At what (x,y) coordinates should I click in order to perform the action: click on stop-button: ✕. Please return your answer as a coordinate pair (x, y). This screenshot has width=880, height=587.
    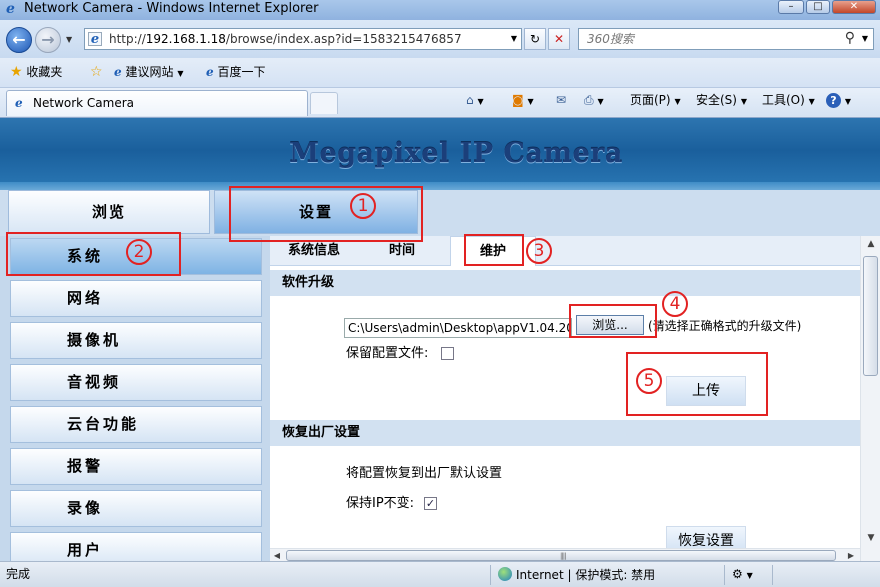
    Looking at the image, I should click on (559, 39).